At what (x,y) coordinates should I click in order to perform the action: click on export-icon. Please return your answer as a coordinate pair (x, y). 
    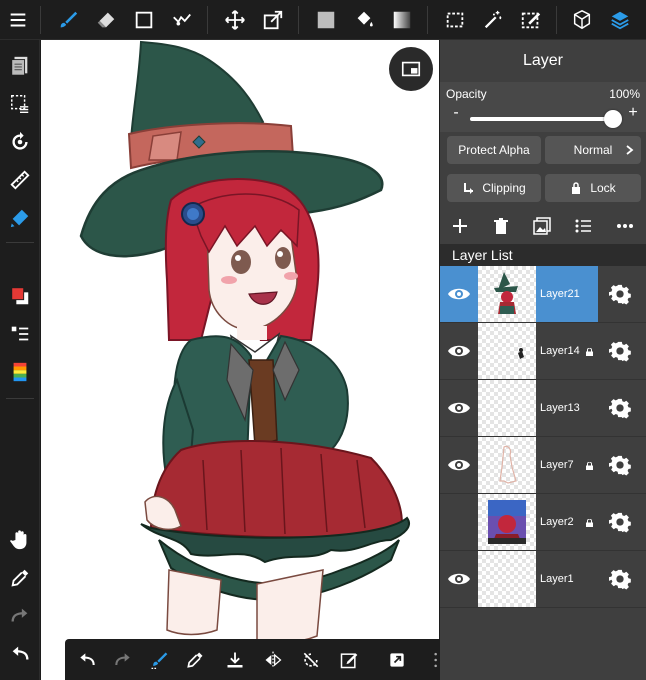
    Looking at the image, I should click on (397, 660).